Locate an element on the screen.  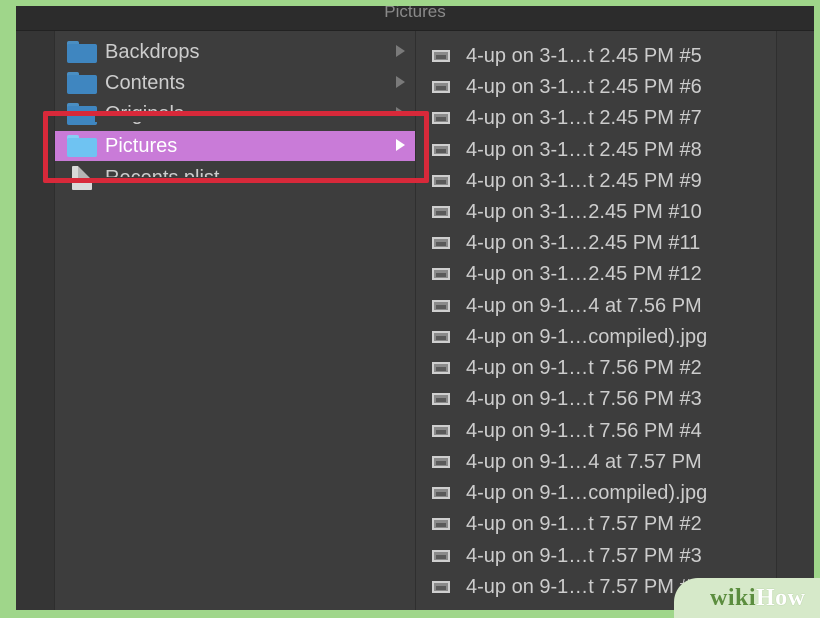
list-item-label: 4-up on 9-1…4 at 7.57 PM is located at coordinates (584, 461).